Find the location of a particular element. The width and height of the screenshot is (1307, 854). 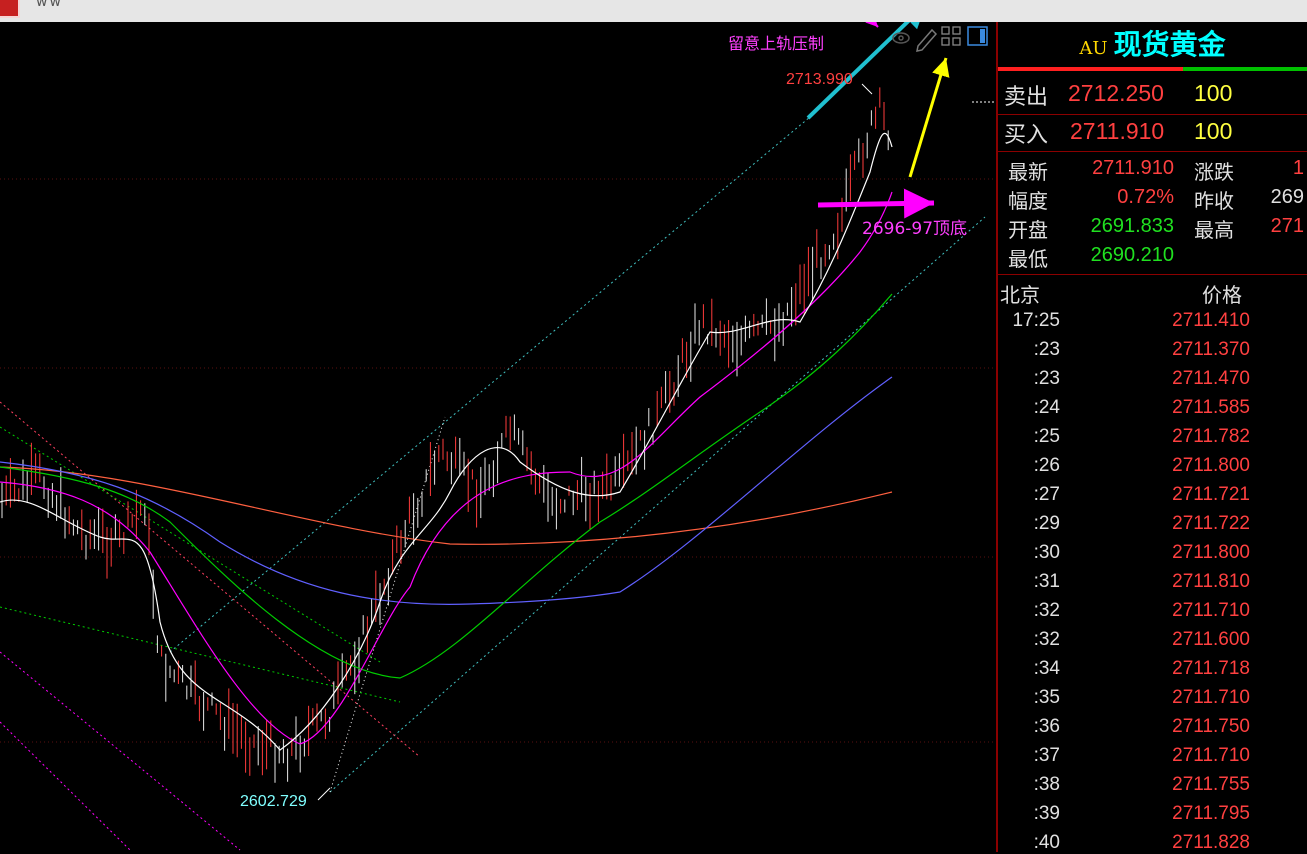

prev-close-label: 昨收 is located at coordinates (1214, 201).